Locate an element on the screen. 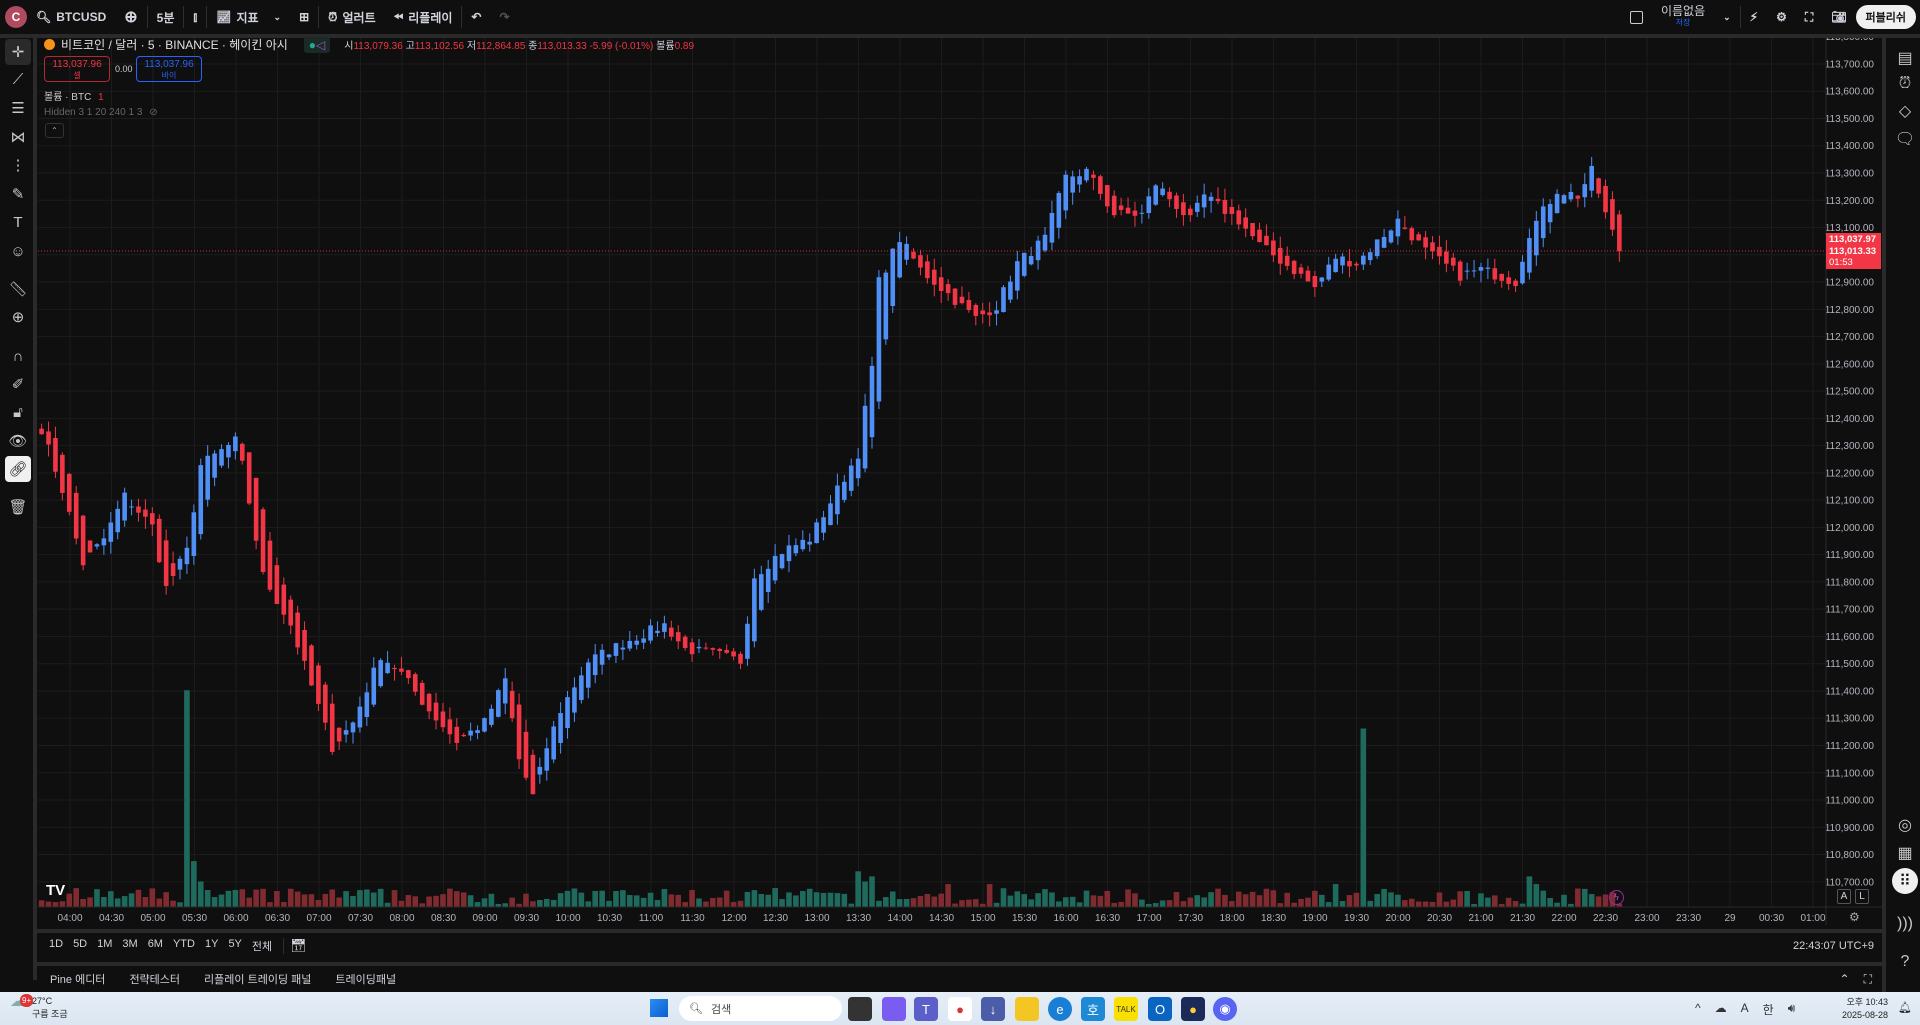 The width and height of the screenshot is (1920, 1025). system-tray: ^ ☁ A 한 🔊︎ is located at coordinates (1745, 1009).